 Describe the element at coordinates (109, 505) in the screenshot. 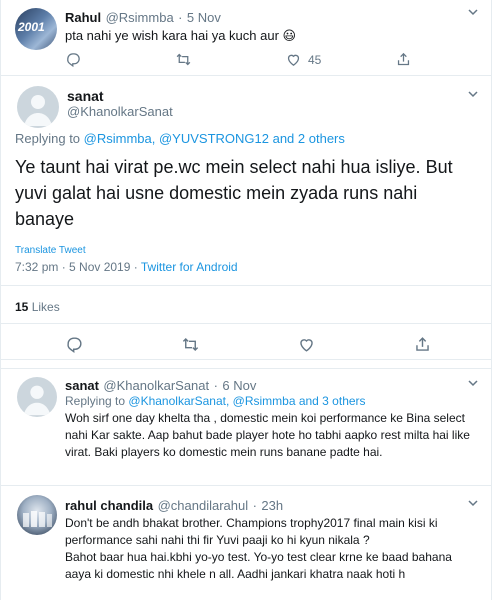

I see `display-name: rahul chandila` at that location.